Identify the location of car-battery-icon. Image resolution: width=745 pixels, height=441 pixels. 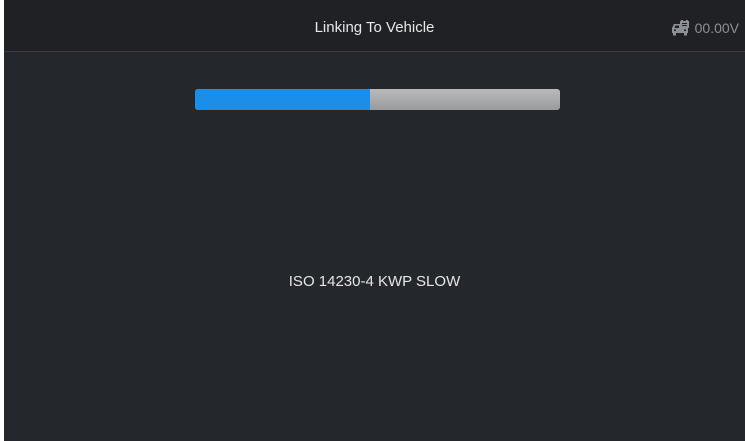
(680, 28).